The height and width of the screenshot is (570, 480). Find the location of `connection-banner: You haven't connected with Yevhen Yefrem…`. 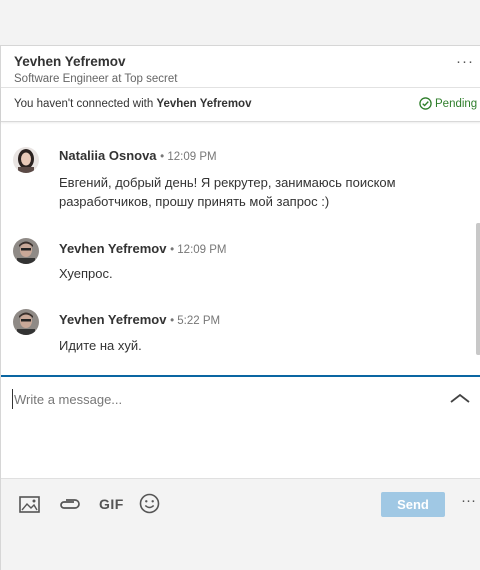

connection-banner: You haven't connected with Yevhen Yefrem… is located at coordinates (240, 105).